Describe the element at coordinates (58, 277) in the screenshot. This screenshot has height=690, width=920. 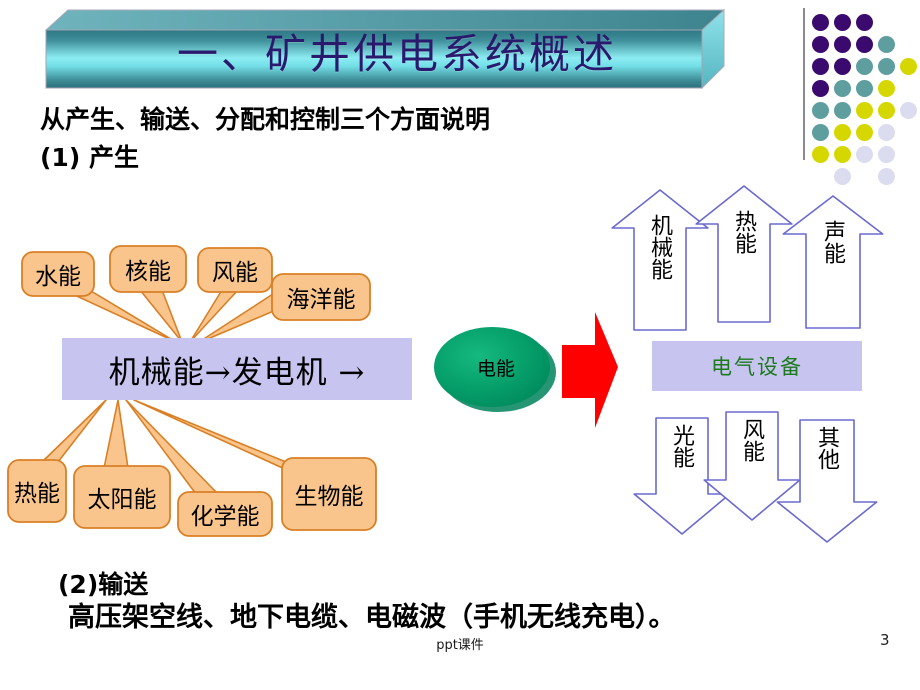
I see `bubble-label-hydro: 水能` at that location.